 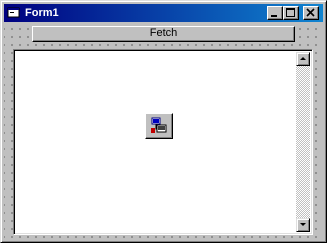 I want to click on fetch-button: Fetch, so click(x=163, y=34).